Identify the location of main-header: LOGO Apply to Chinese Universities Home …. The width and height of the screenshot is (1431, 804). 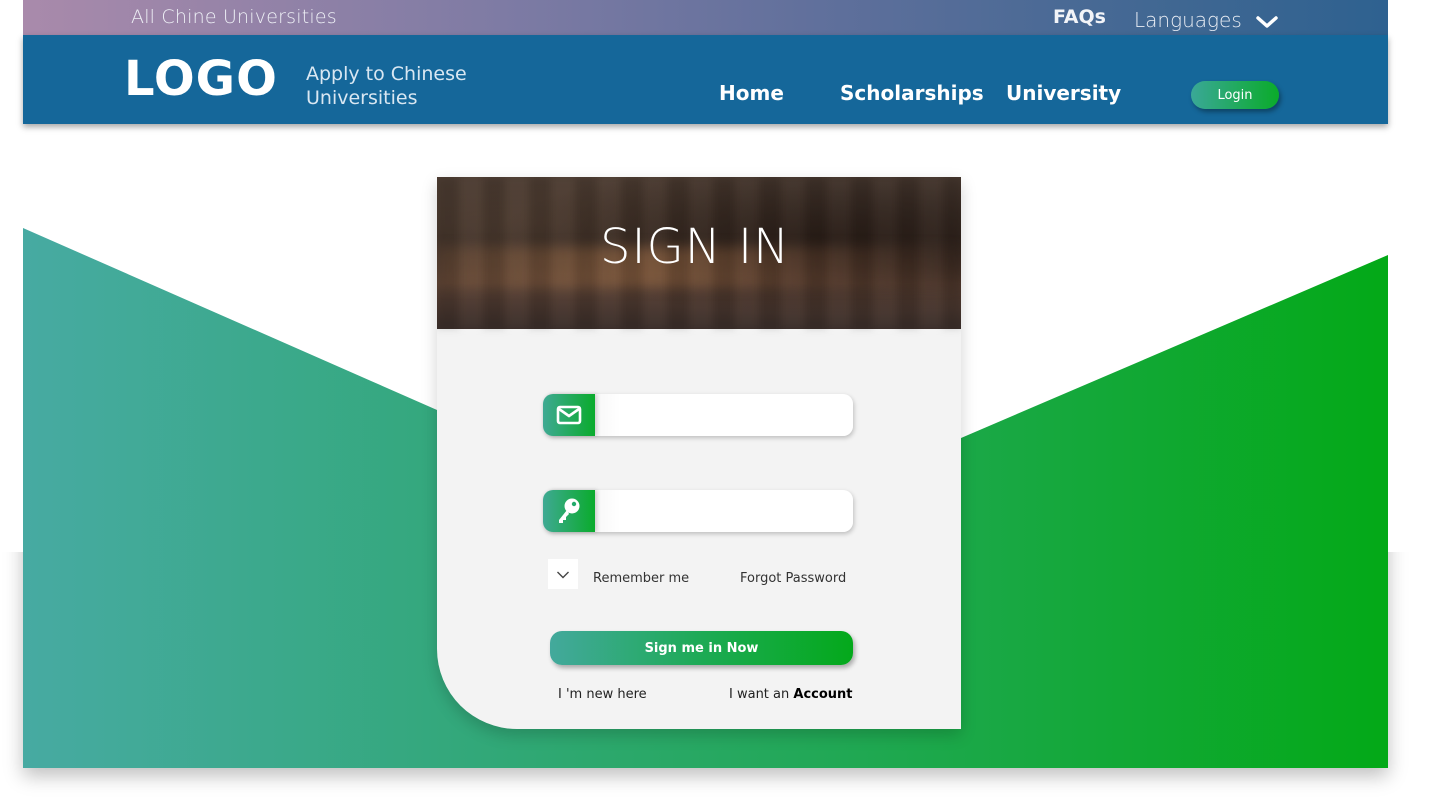
(705, 79).